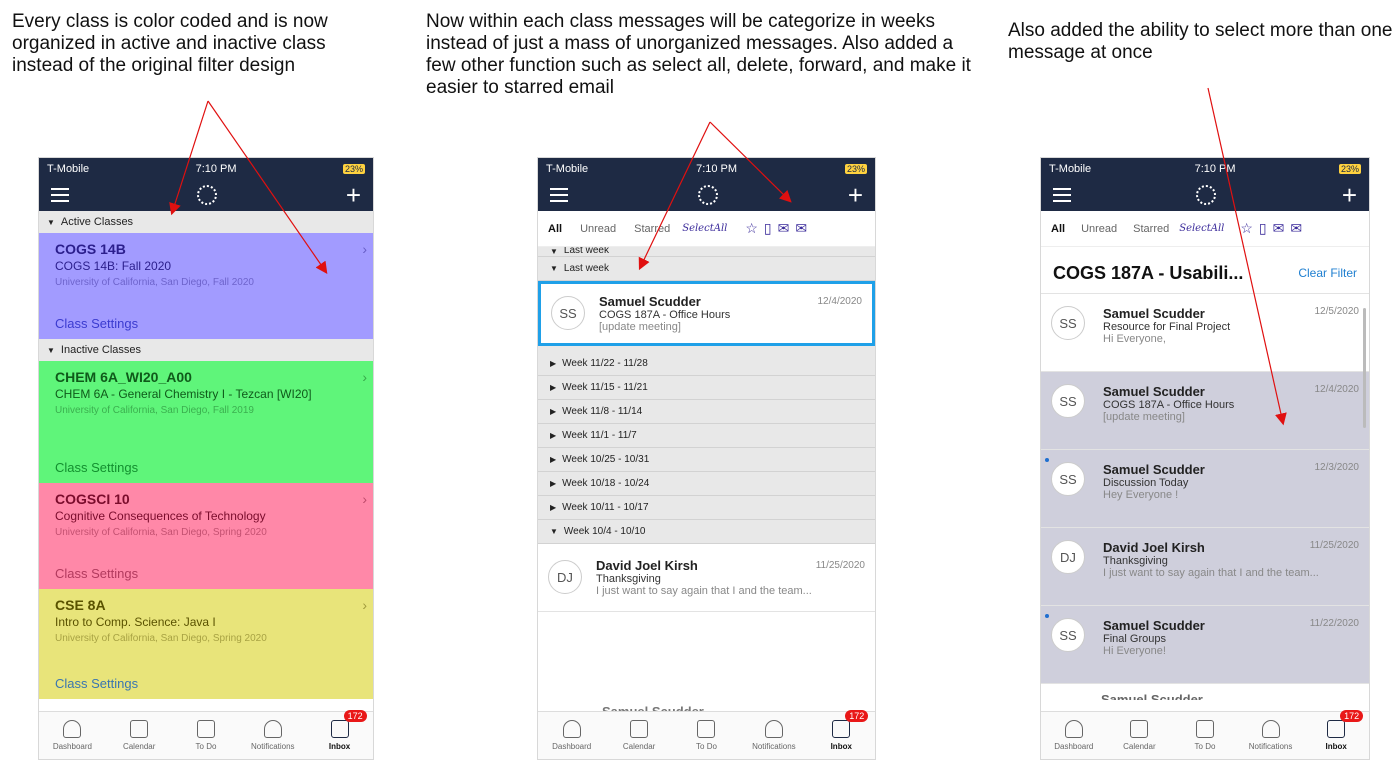  What do you see at coordinates (706, 364) in the screenshot?
I see `week-header: ▶ Week 11/22 - 11/28` at bounding box center [706, 364].